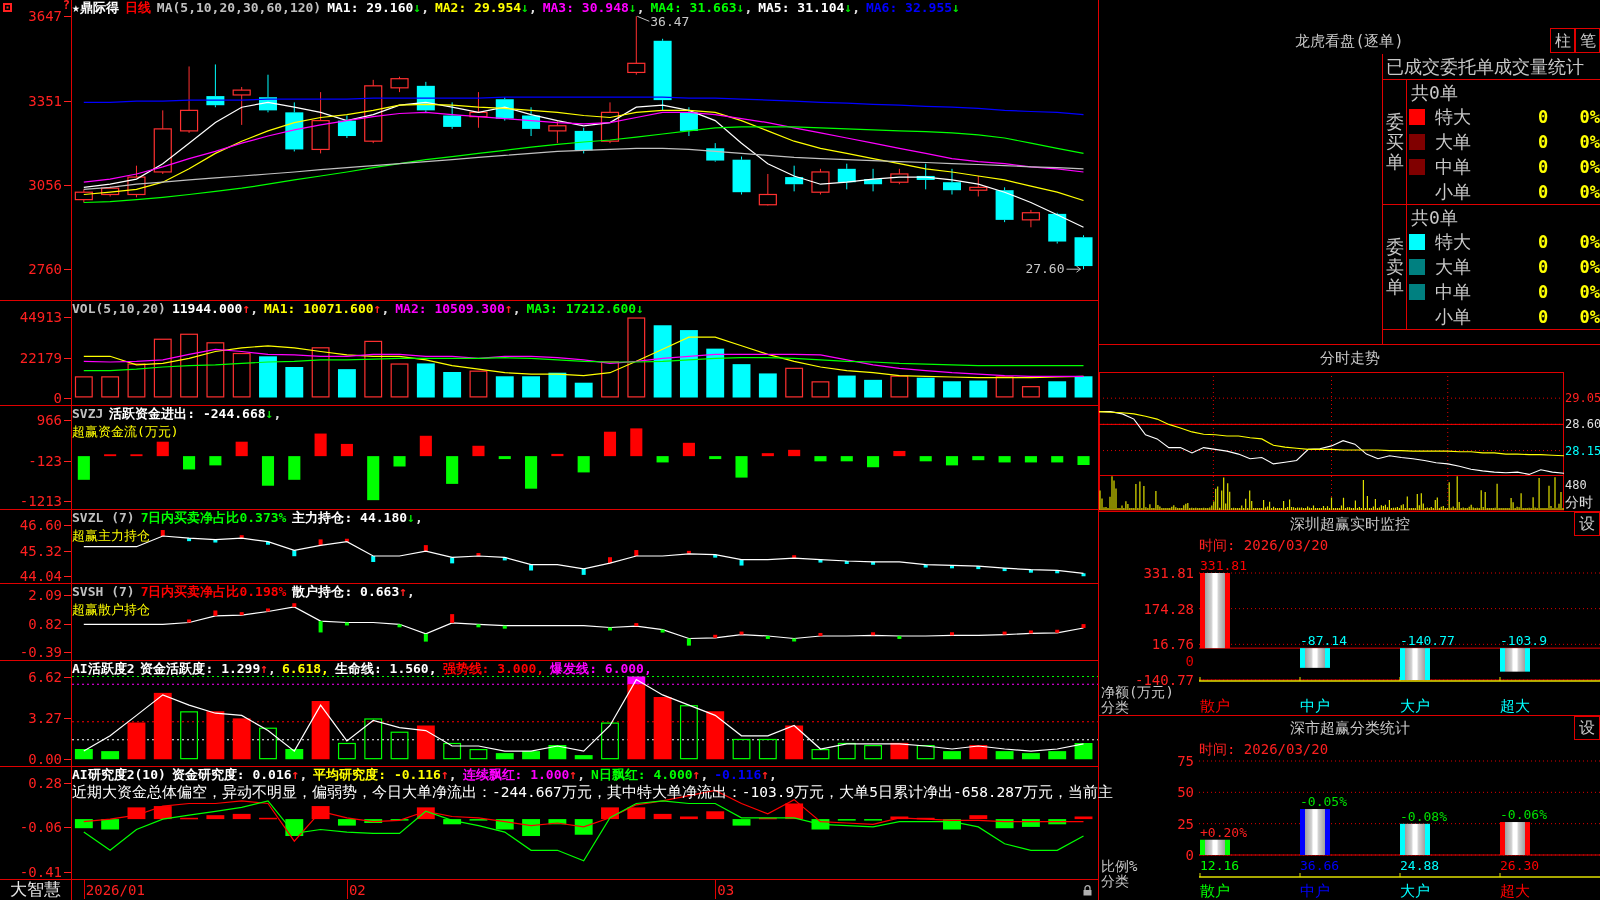 The height and width of the screenshot is (900, 1600). I want to click on view-toggle-button: 柱, so click(1562, 40).